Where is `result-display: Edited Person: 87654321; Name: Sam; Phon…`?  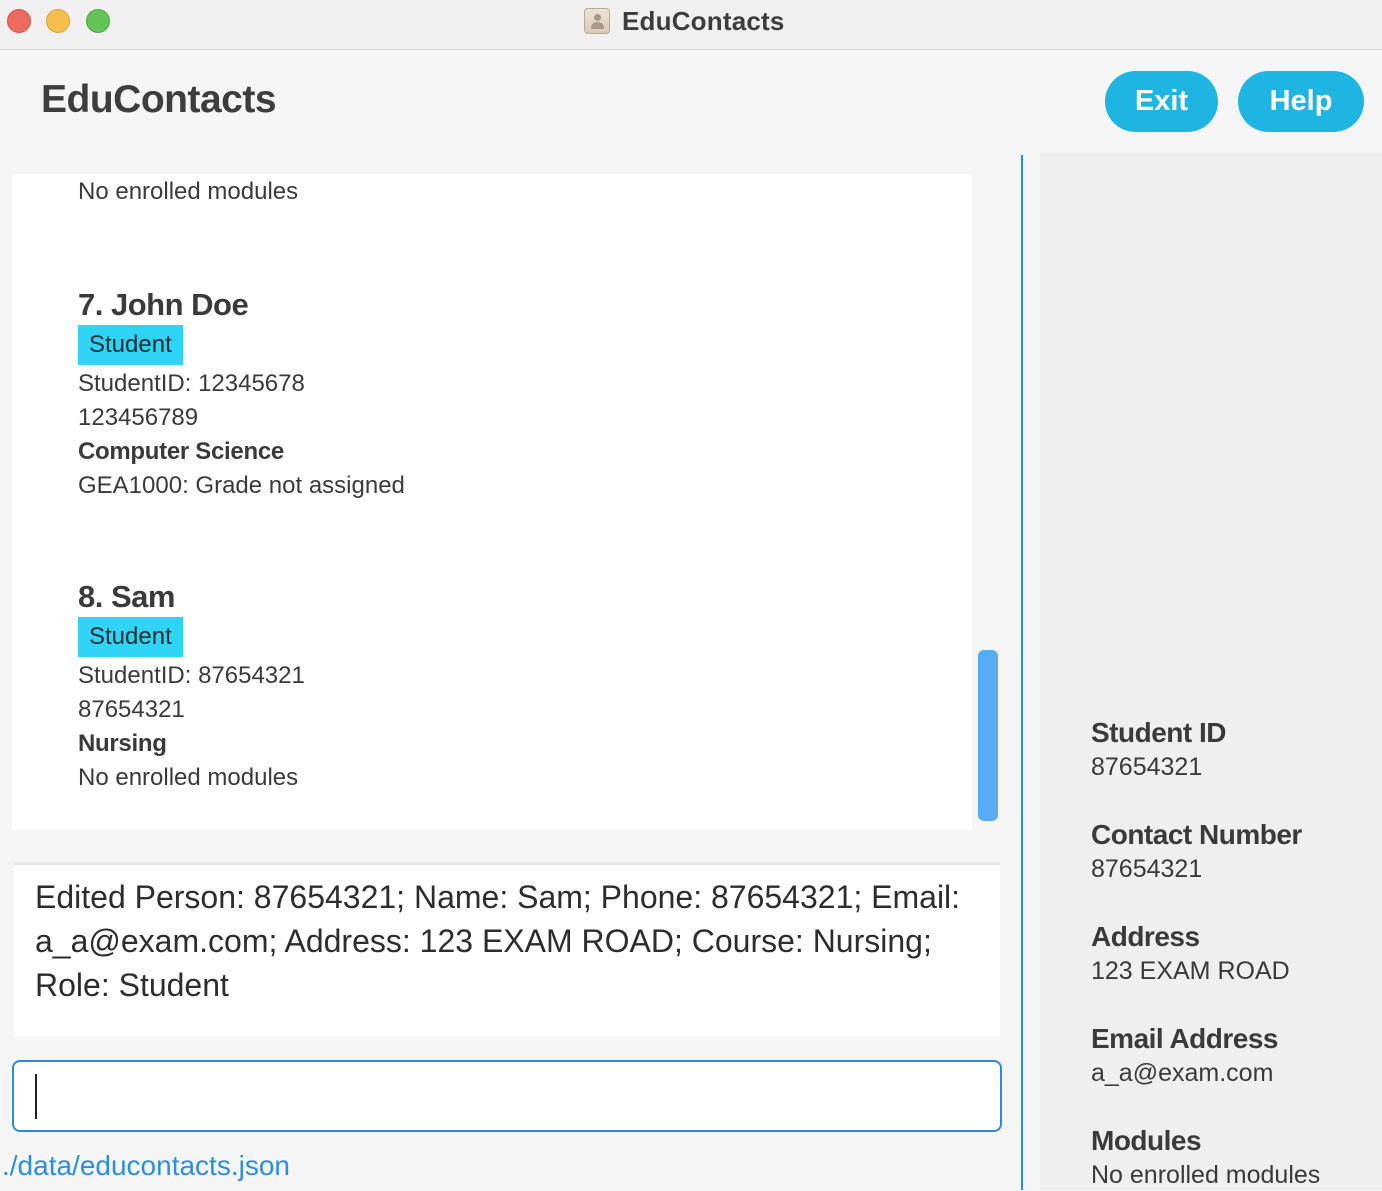 result-display: Edited Person: 87654321; Name: Sam; Phon… is located at coordinates (507, 949).